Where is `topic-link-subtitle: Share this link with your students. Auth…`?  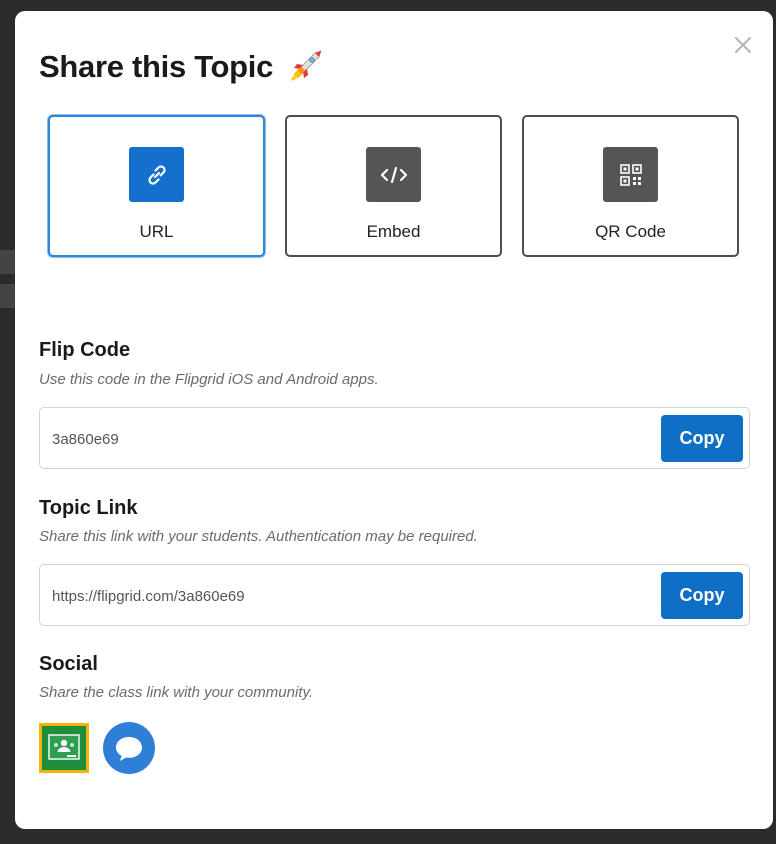 topic-link-subtitle: Share this link with your students. Auth… is located at coordinates (258, 536).